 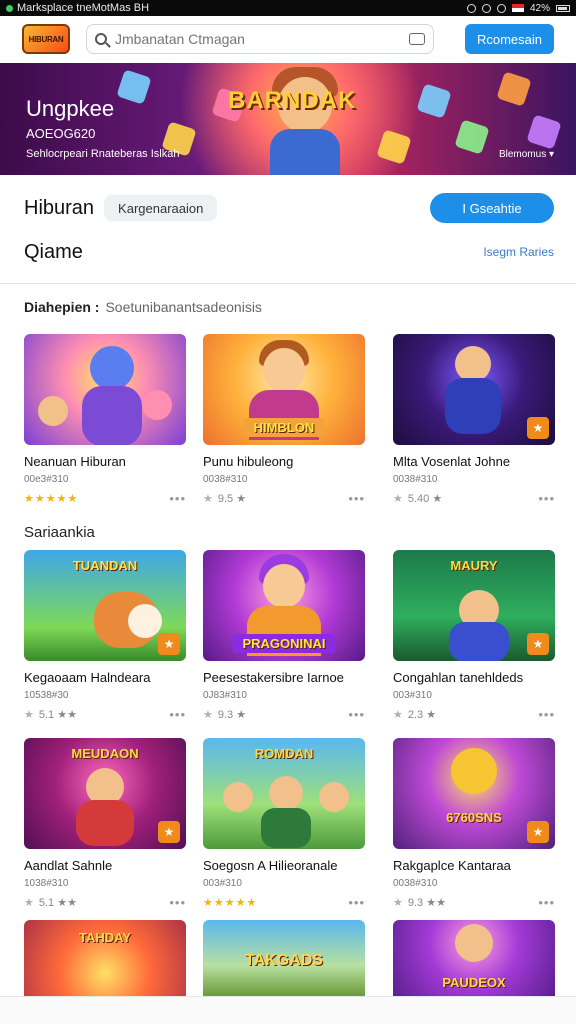 What do you see at coordinates (68, 865) in the screenshot?
I see `game-title: Aandlat Sahnle` at bounding box center [68, 865].